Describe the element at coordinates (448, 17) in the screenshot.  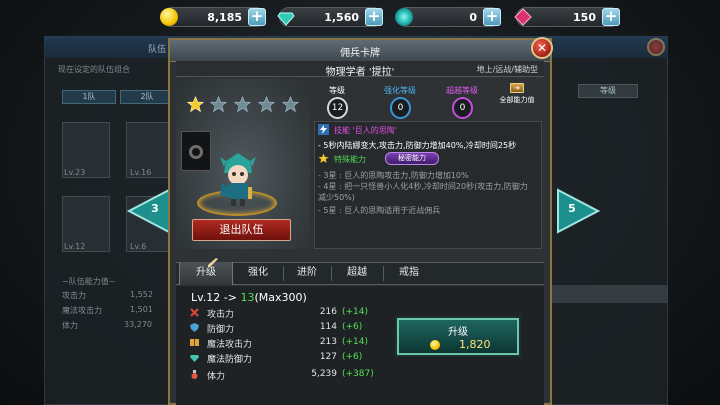
I see `rune-currency: 0 +` at that location.